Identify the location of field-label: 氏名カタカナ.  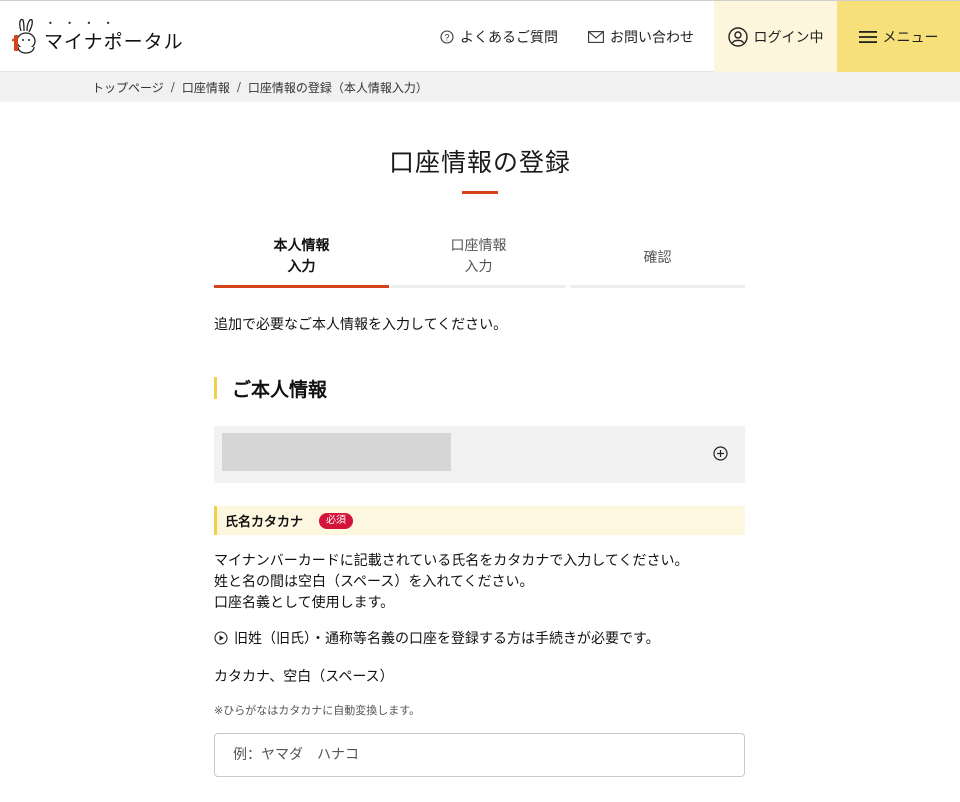
(264, 522).